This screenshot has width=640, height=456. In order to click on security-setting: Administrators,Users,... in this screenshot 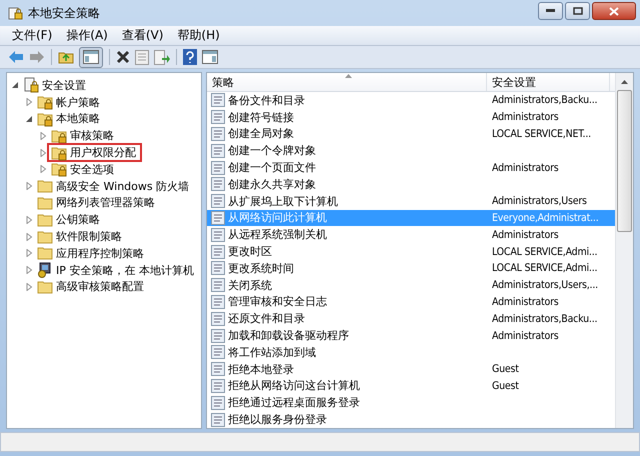, I will do `click(545, 285)`.